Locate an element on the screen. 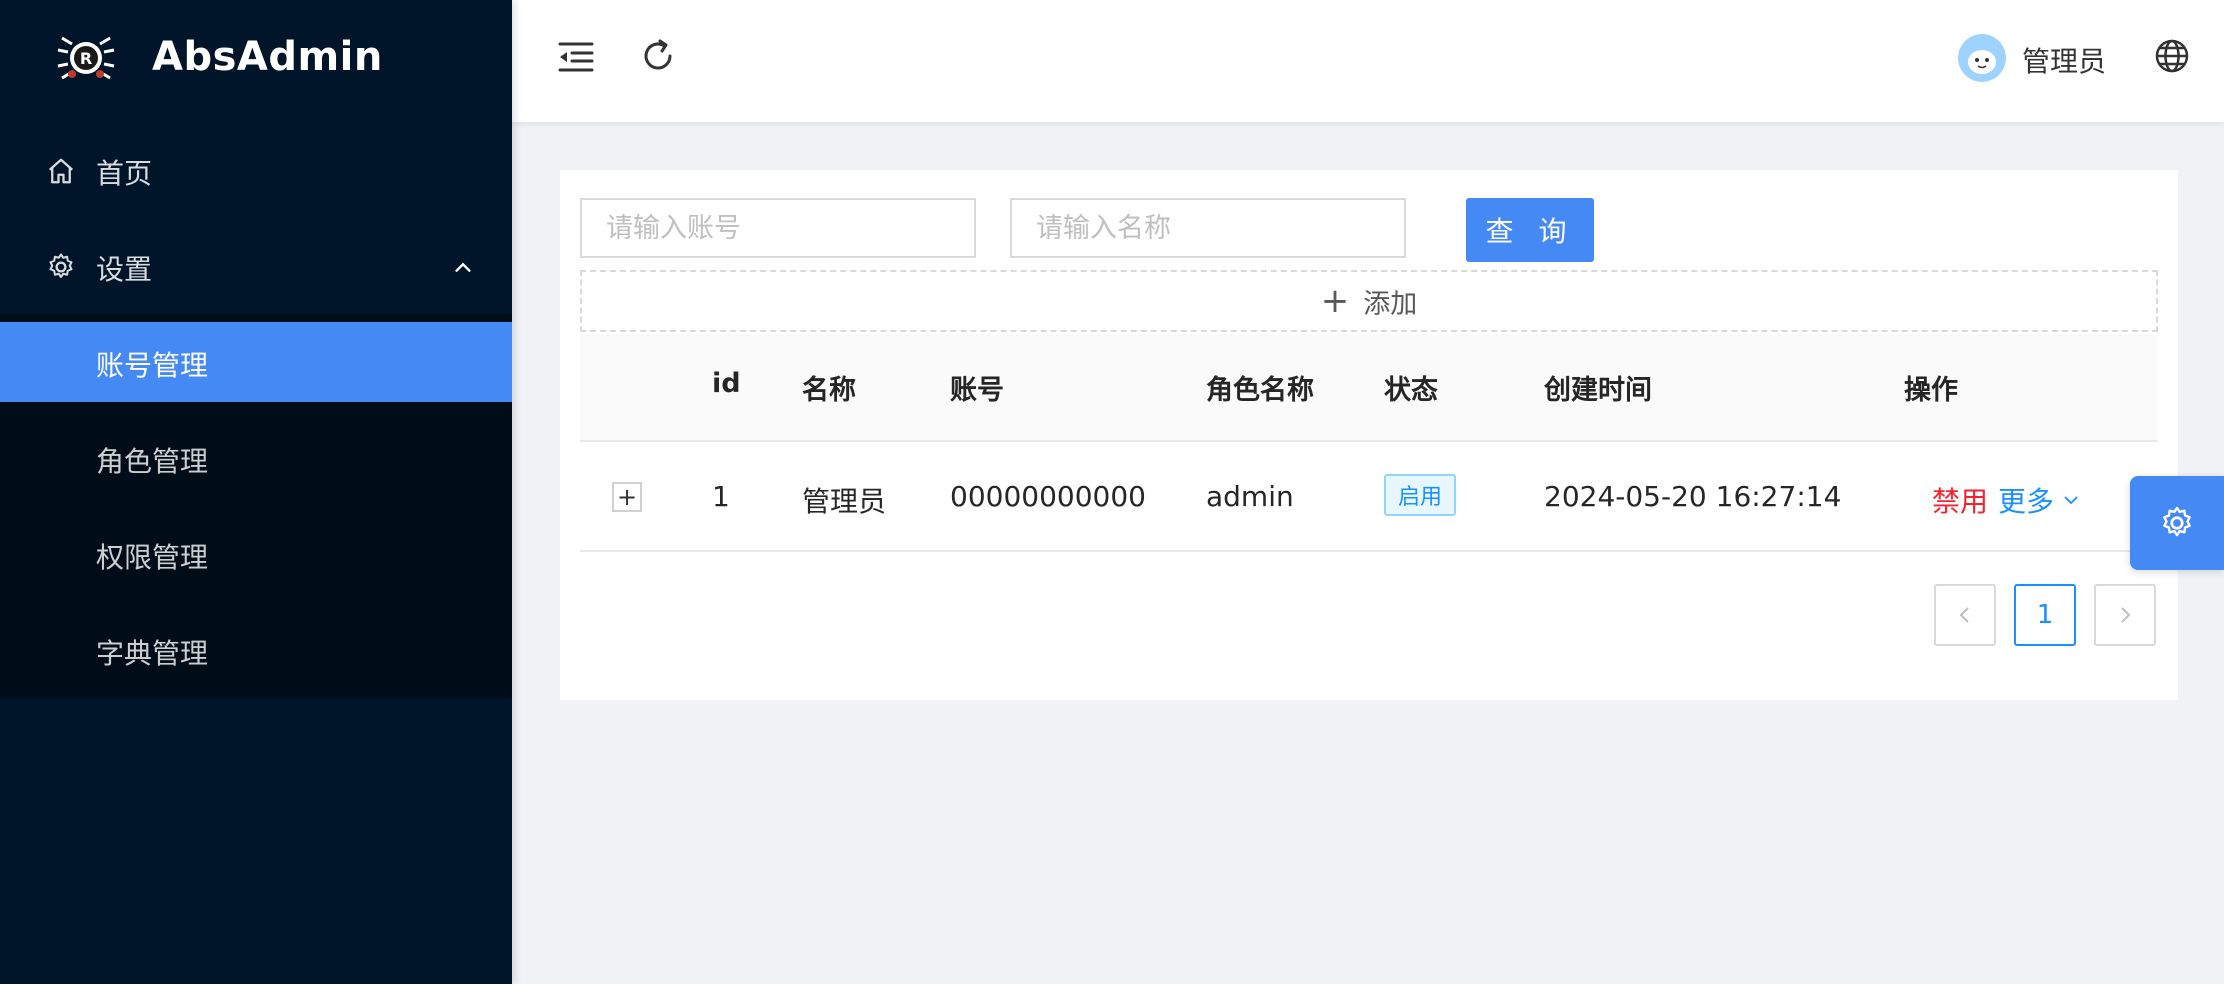  floating-settings-button is located at coordinates (2177, 523).